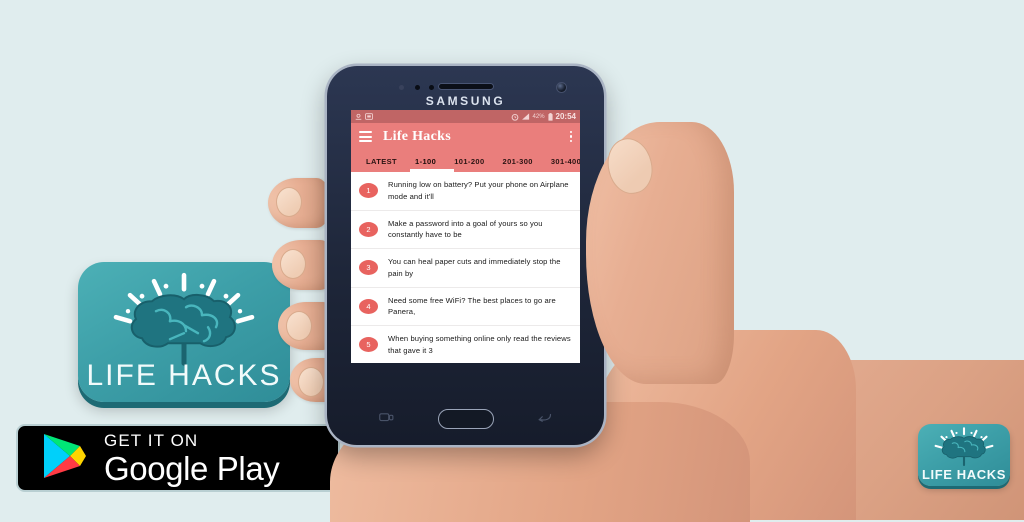 This screenshot has height=522, width=1024. What do you see at coordinates (368, 191) in the screenshot?
I see `item-number-badge: 1` at bounding box center [368, 191].